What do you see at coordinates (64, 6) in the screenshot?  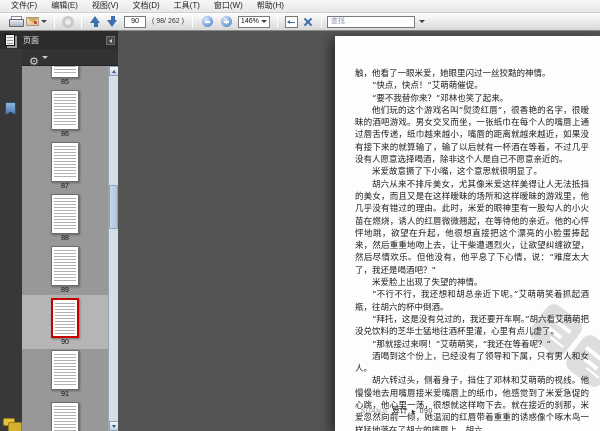 I see `menu-edit: 编辑(E)` at bounding box center [64, 6].